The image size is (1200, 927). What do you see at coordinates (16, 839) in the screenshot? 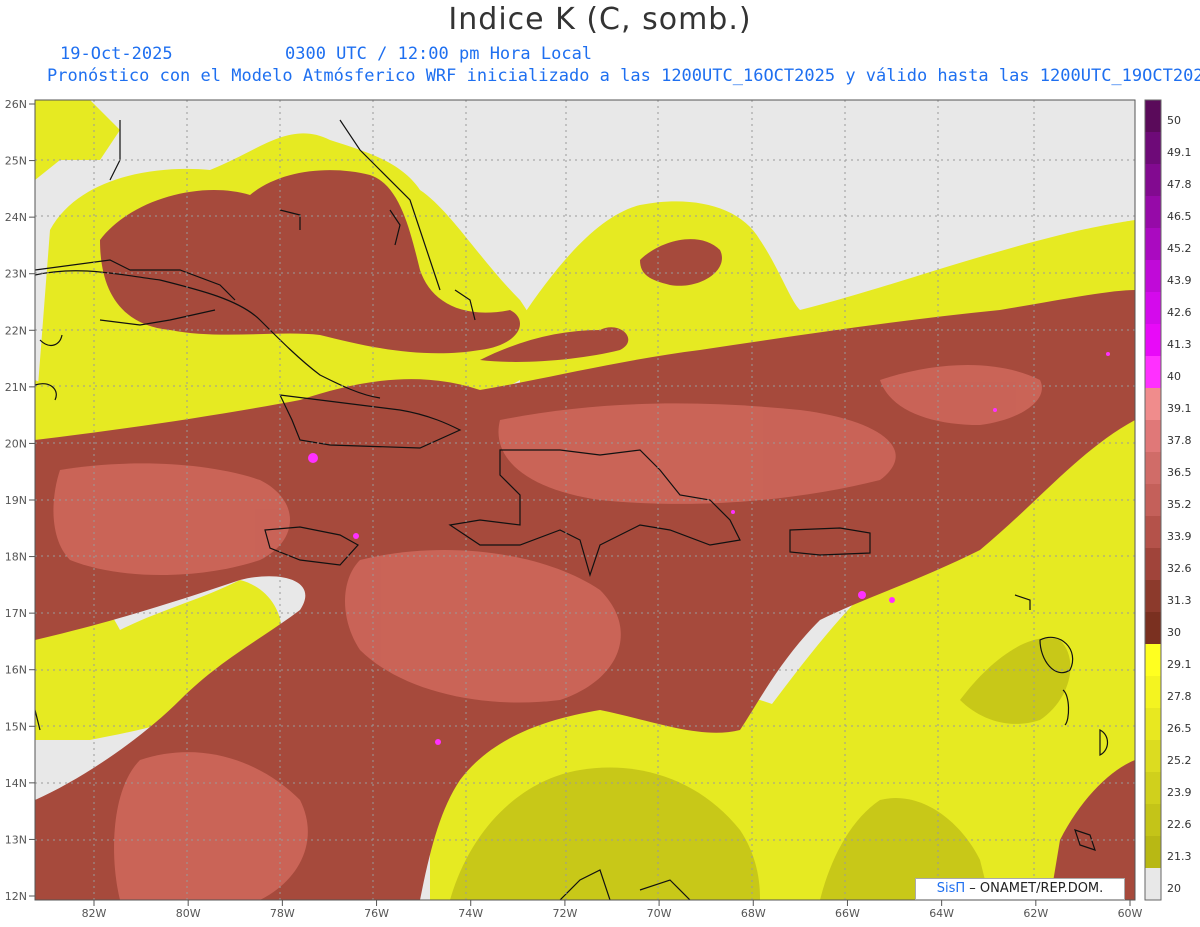
I see `lat-tick-label: 13N` at bounding box center [16, 839].